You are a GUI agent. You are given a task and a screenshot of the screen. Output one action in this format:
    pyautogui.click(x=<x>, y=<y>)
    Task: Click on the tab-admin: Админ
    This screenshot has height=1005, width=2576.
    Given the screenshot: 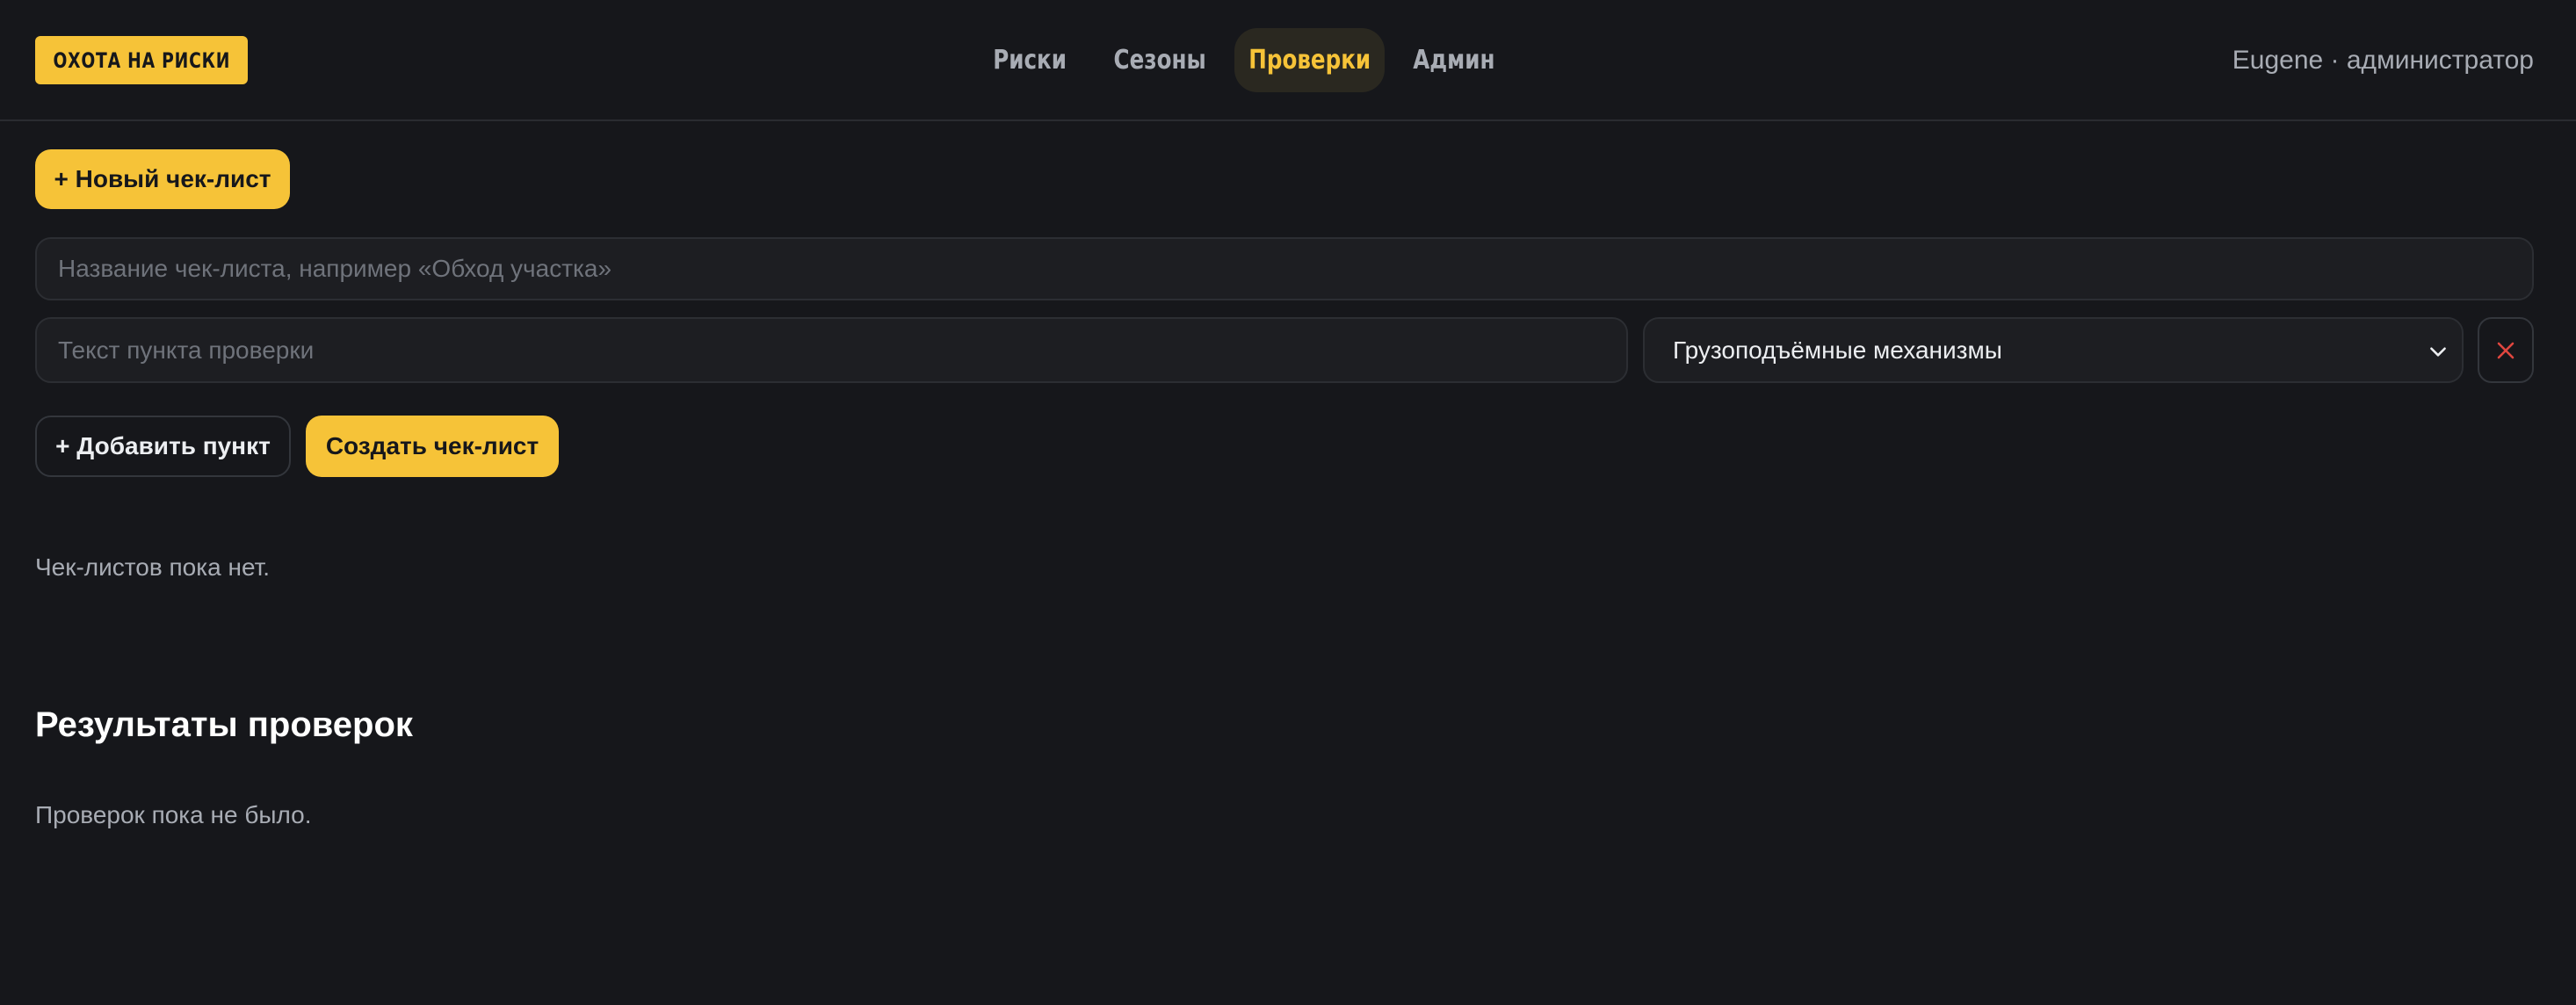 What is the action you would take?
    pyautogui.click(x=1454, y=60)
    